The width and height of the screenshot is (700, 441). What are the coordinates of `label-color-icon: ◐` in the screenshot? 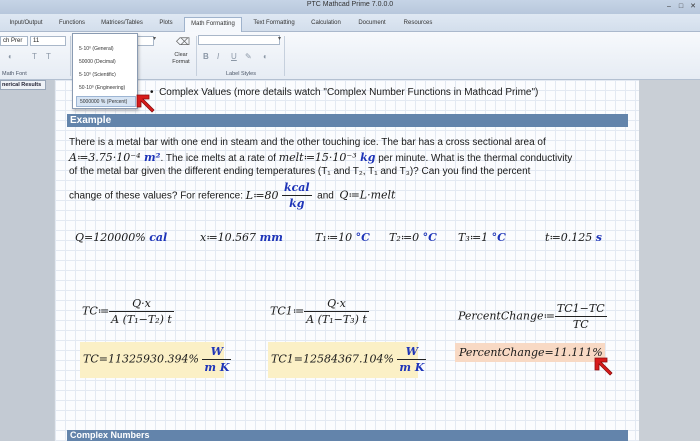 It's located at (265, 56).